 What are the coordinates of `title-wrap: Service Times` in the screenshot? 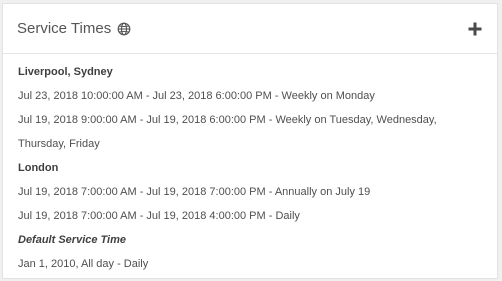 It's located at (74, 28).